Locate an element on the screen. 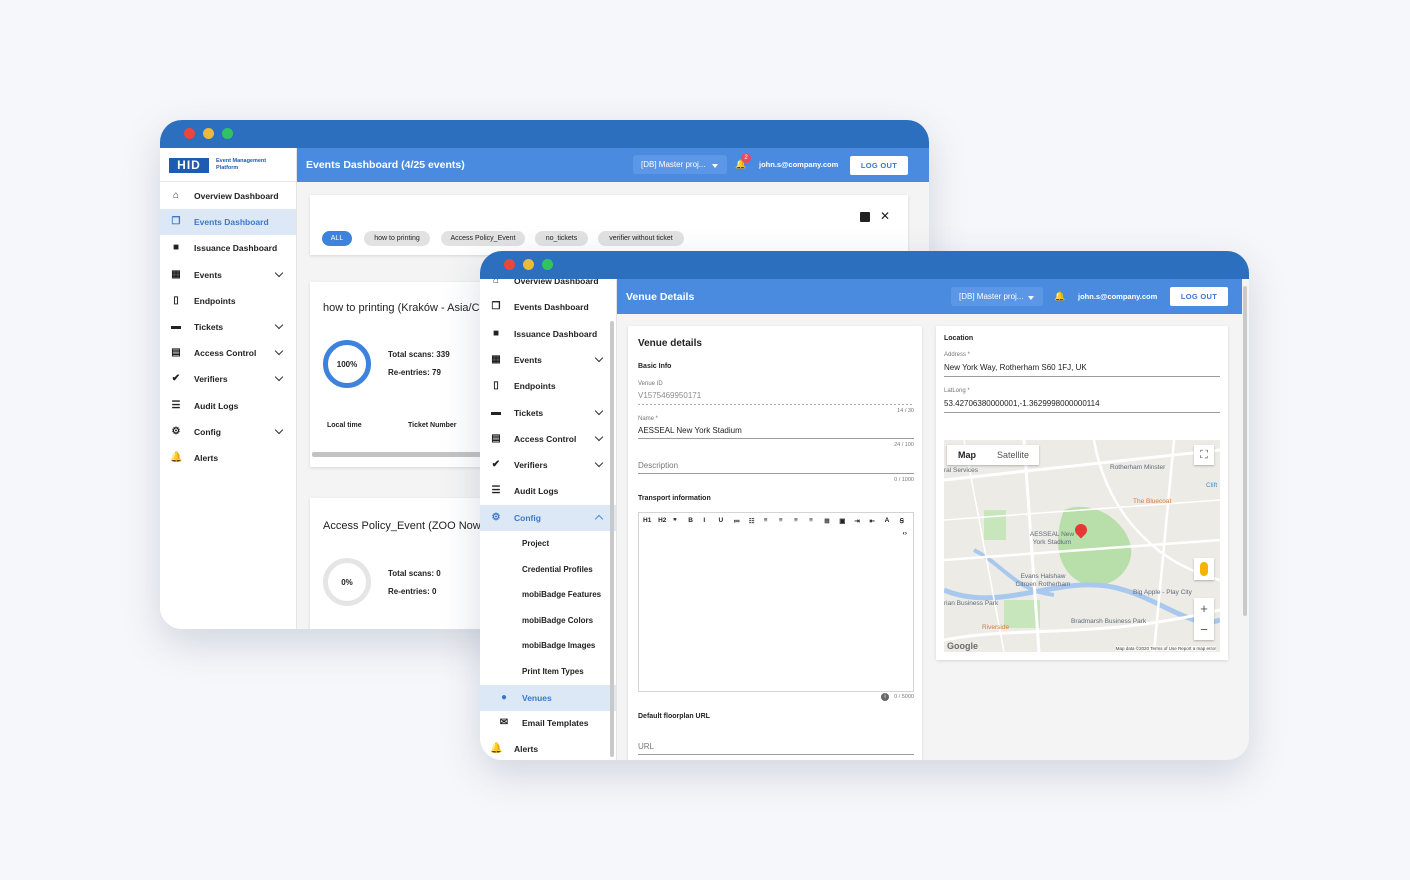 This screenshot has width=1410, height=880. close-icon: ✕ is located at coordinates (885, 216).